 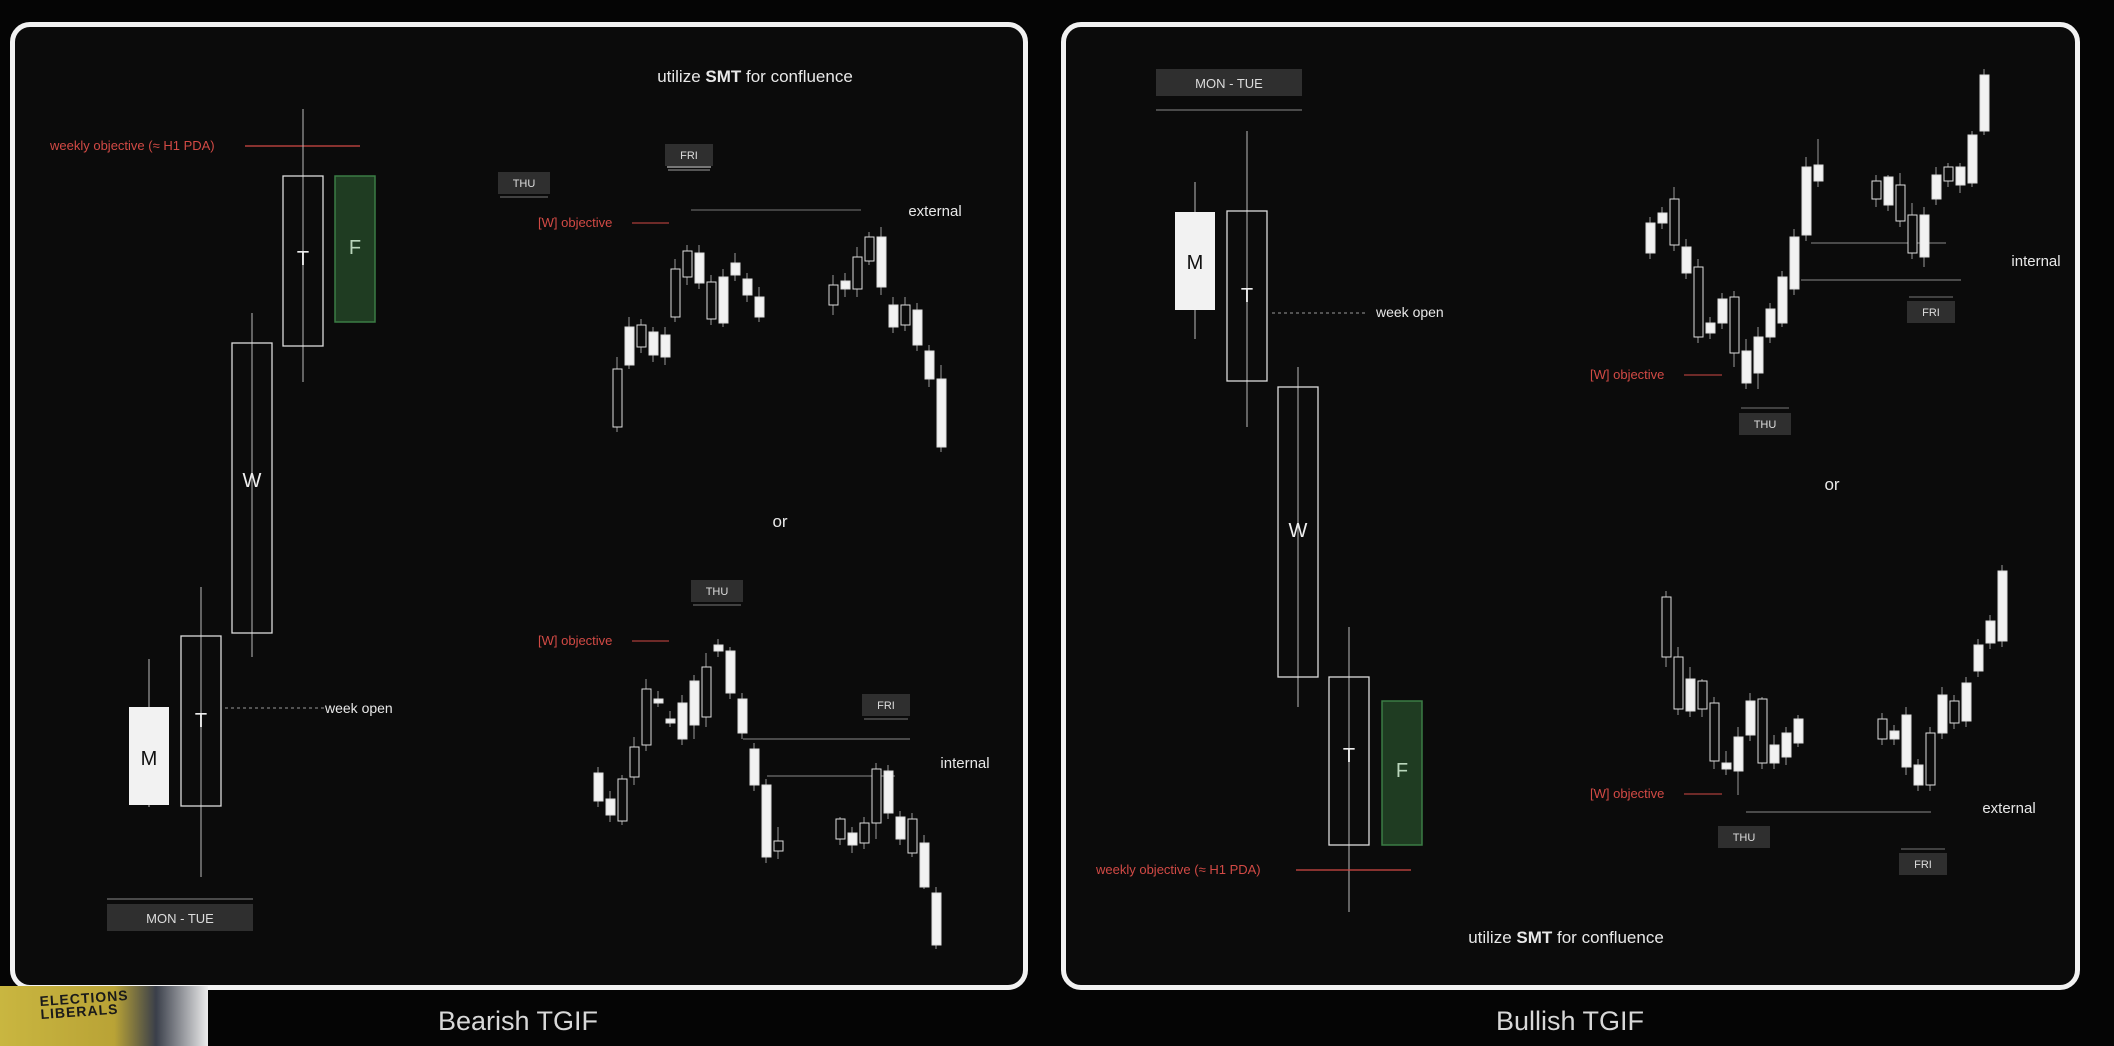 I want to click on mon-tue-label: MON - TUE, so click(x=1229, y=83).